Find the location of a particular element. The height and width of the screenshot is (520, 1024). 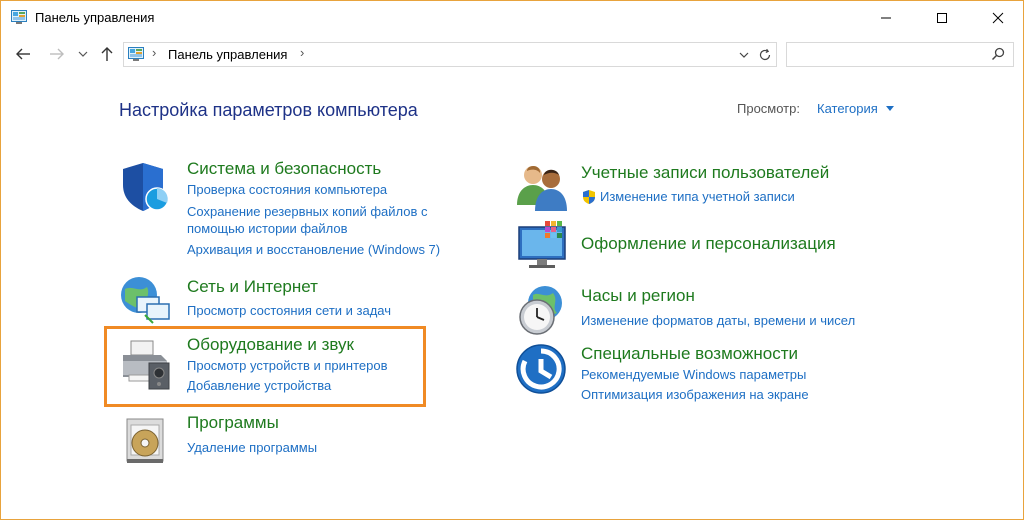

maximize-icon is located at coordinates (942, 18).